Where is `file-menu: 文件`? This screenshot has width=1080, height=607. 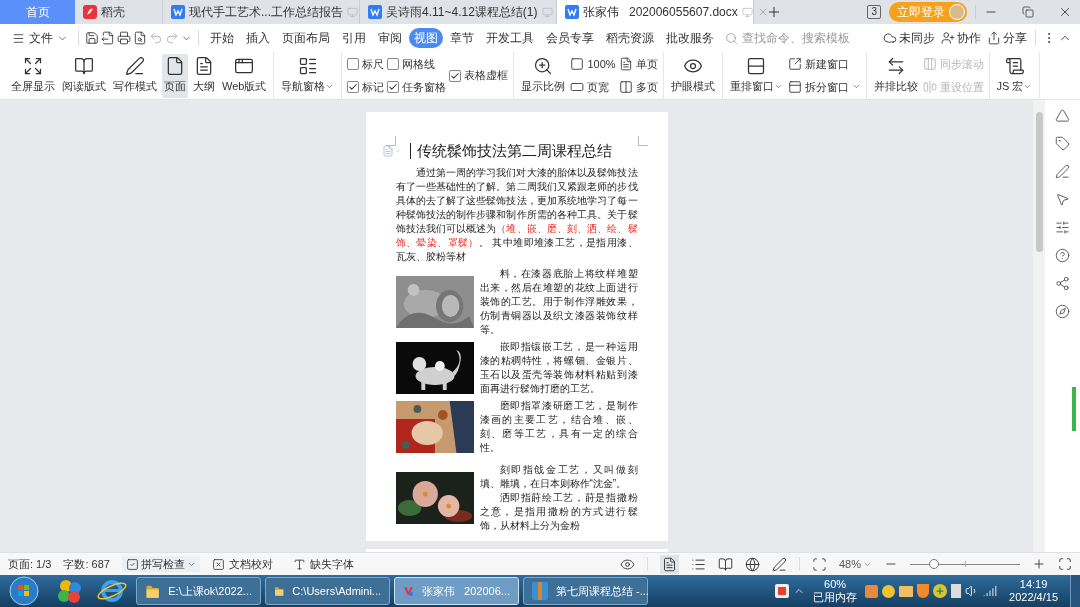
file-menu: 文件 is located at coordinates (40, 38).